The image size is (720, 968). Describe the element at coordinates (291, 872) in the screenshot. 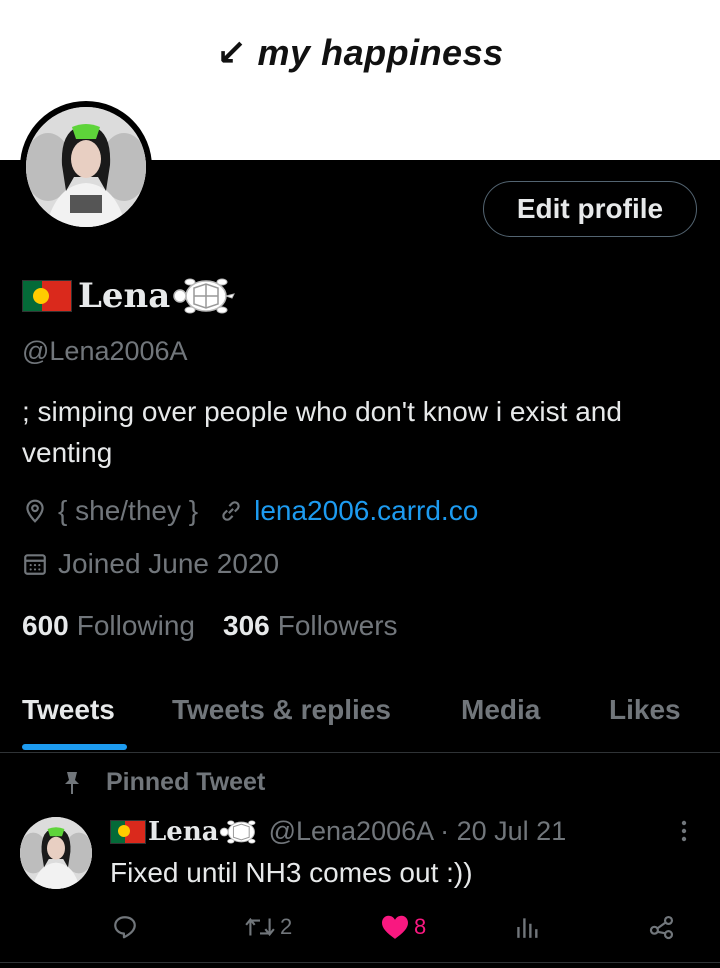

I see `tweet-text: Fixed until NH3 comes out :))` at that location.